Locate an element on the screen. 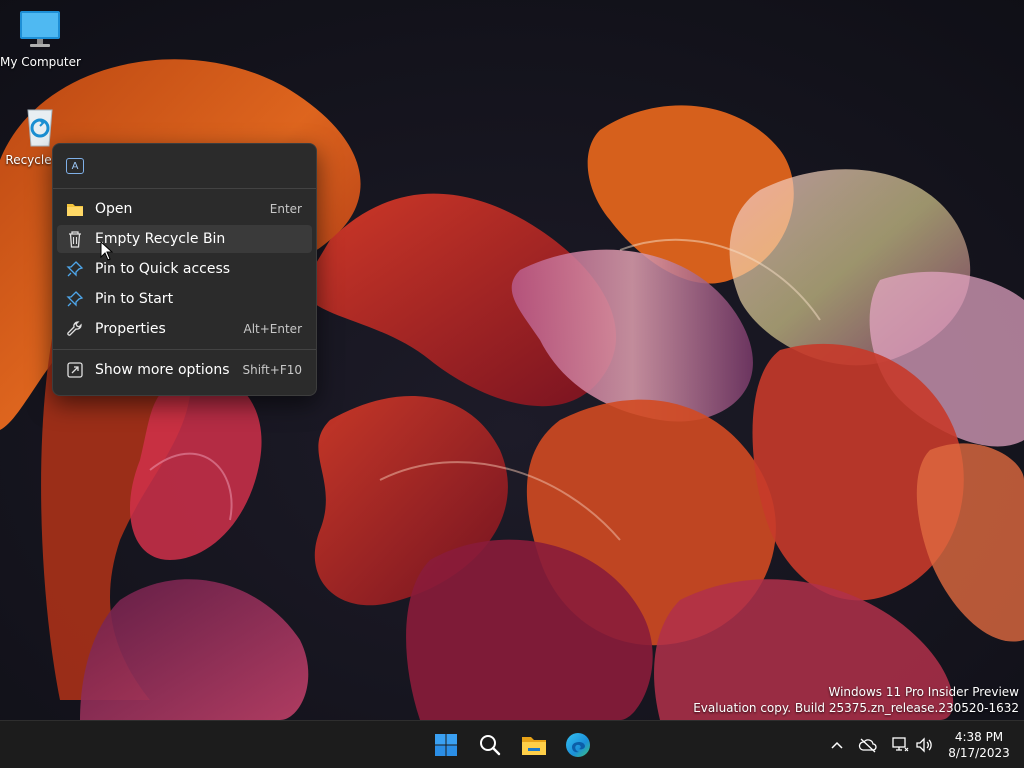 The height and width of the screenshot is (768, 1024). onedrive-button is located at coordinates (868, 745).